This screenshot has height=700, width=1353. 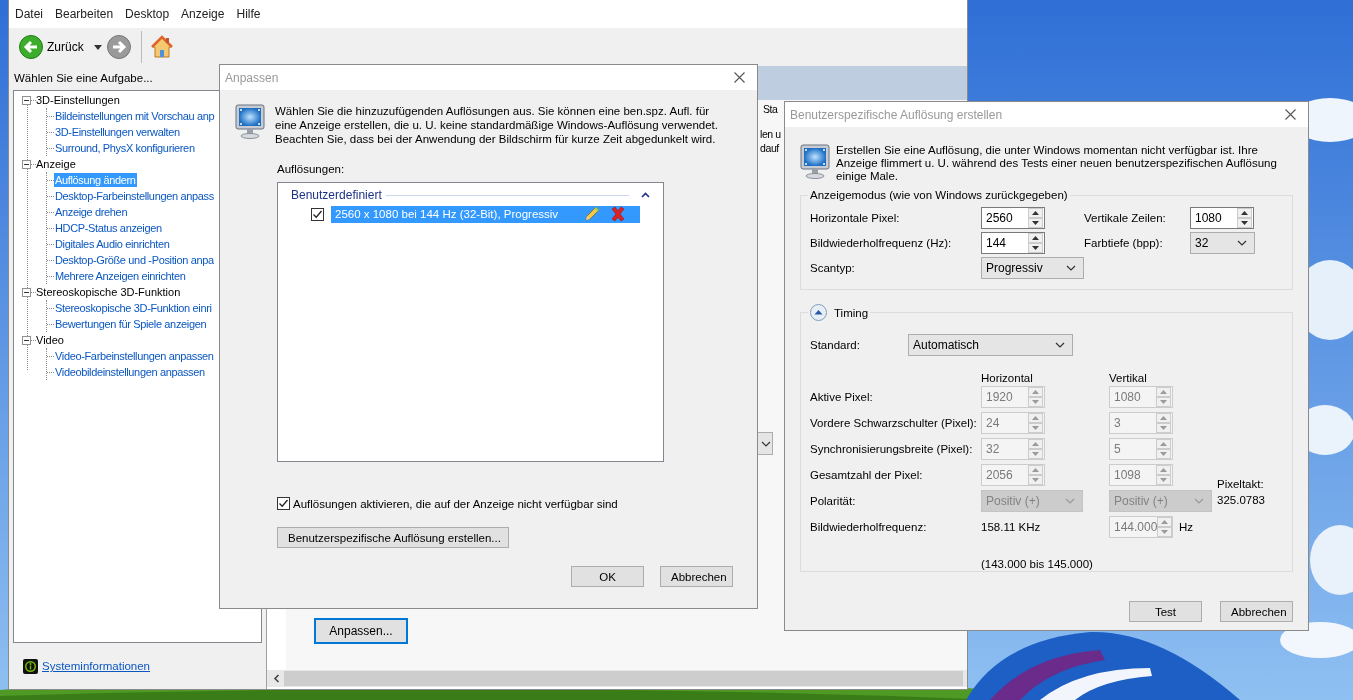 What do you see at coordinates (120, 276) in the screenshot?
I see `tree-item: Mehrere Anzeigen einrichten` at bounding box center [120, 276].